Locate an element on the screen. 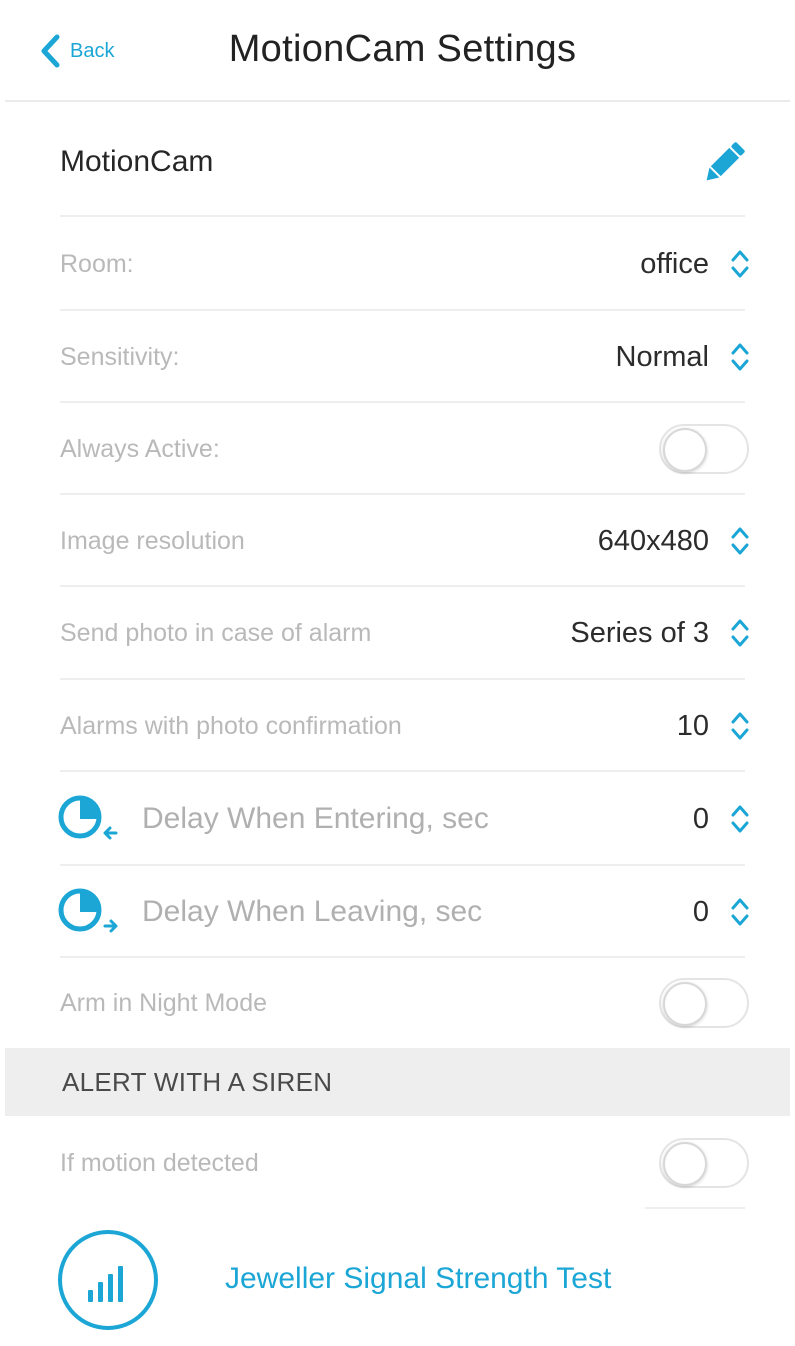 The height and width of the screenshot is (1346, 795). sensitivity-label: Sensitivity: is located at coordinates (120, 356).